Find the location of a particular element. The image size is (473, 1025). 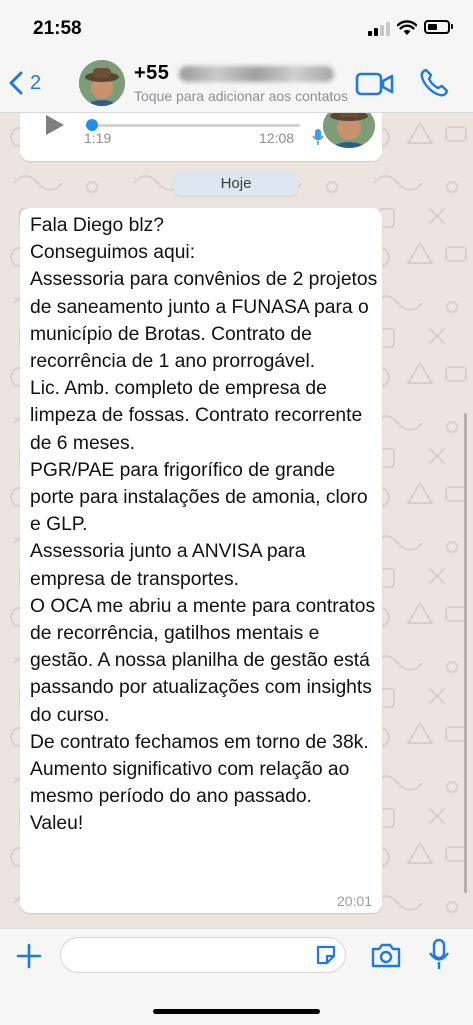

chat-header: 2 +55 Toque para adicionar aos contatos is located at coordinates (236, 84).